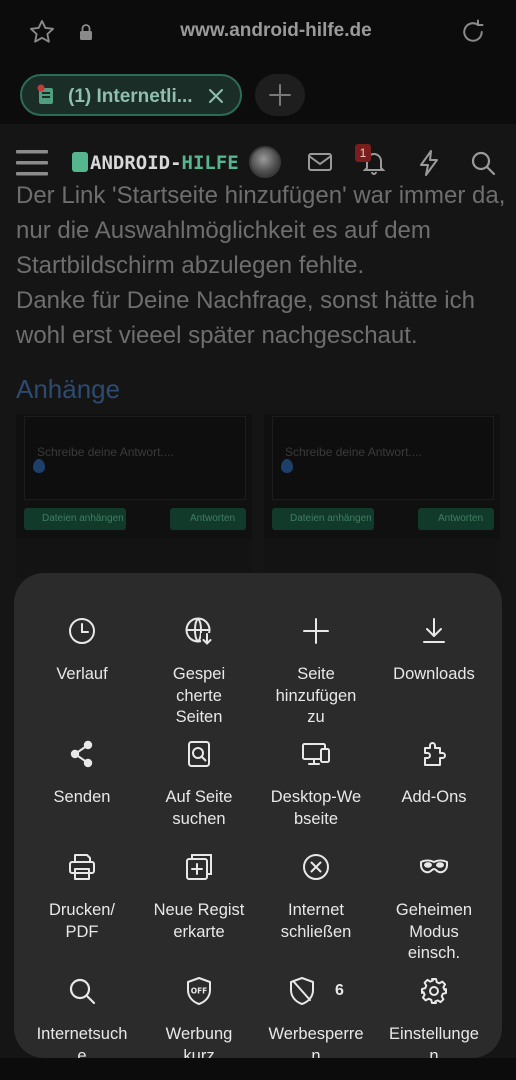 Image resolution: width=516 pixels, height=1080 pixels. What do you see at coordinates (86, 32) in the screenshot?
I see `lock-icon` at bounding box center [86, 32].